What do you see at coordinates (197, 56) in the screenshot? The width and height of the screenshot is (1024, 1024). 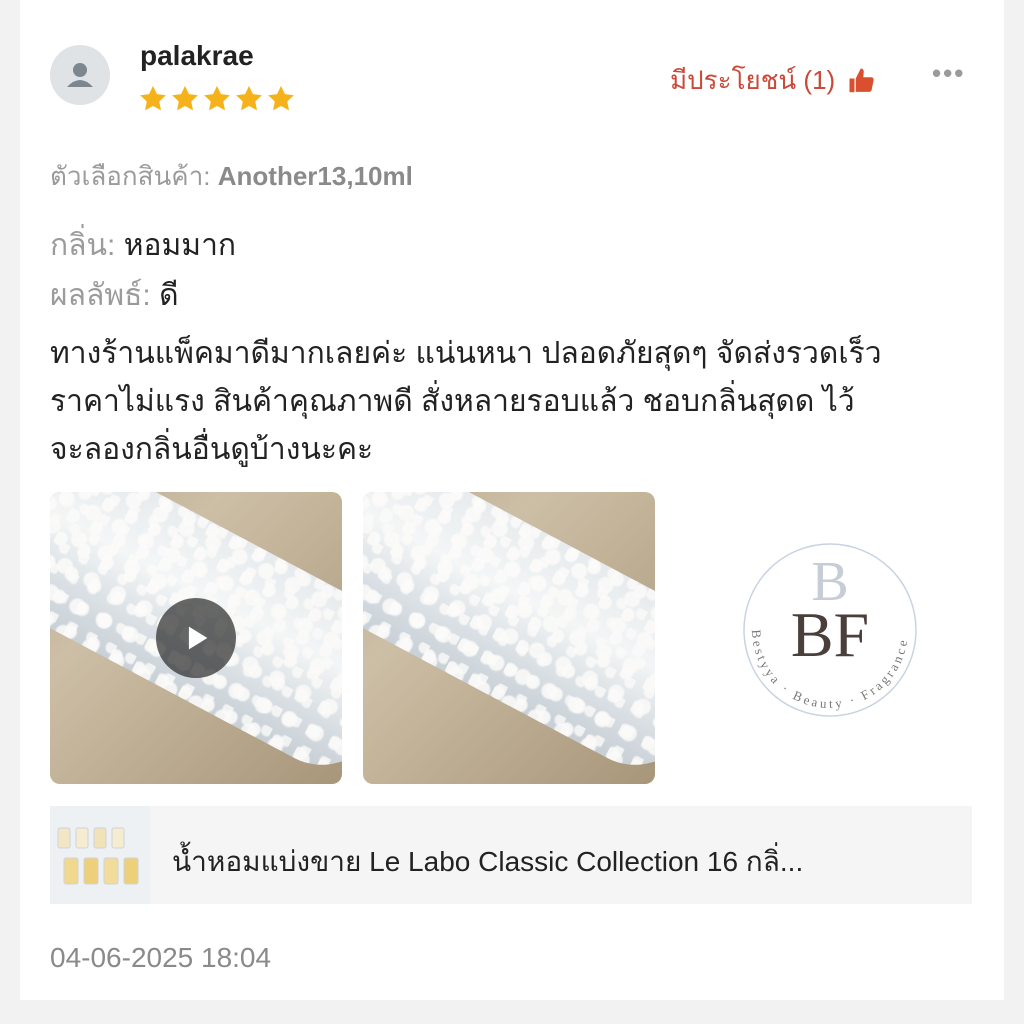 I see `reviewer-name: palakrae` at bounding box center [197, 56].